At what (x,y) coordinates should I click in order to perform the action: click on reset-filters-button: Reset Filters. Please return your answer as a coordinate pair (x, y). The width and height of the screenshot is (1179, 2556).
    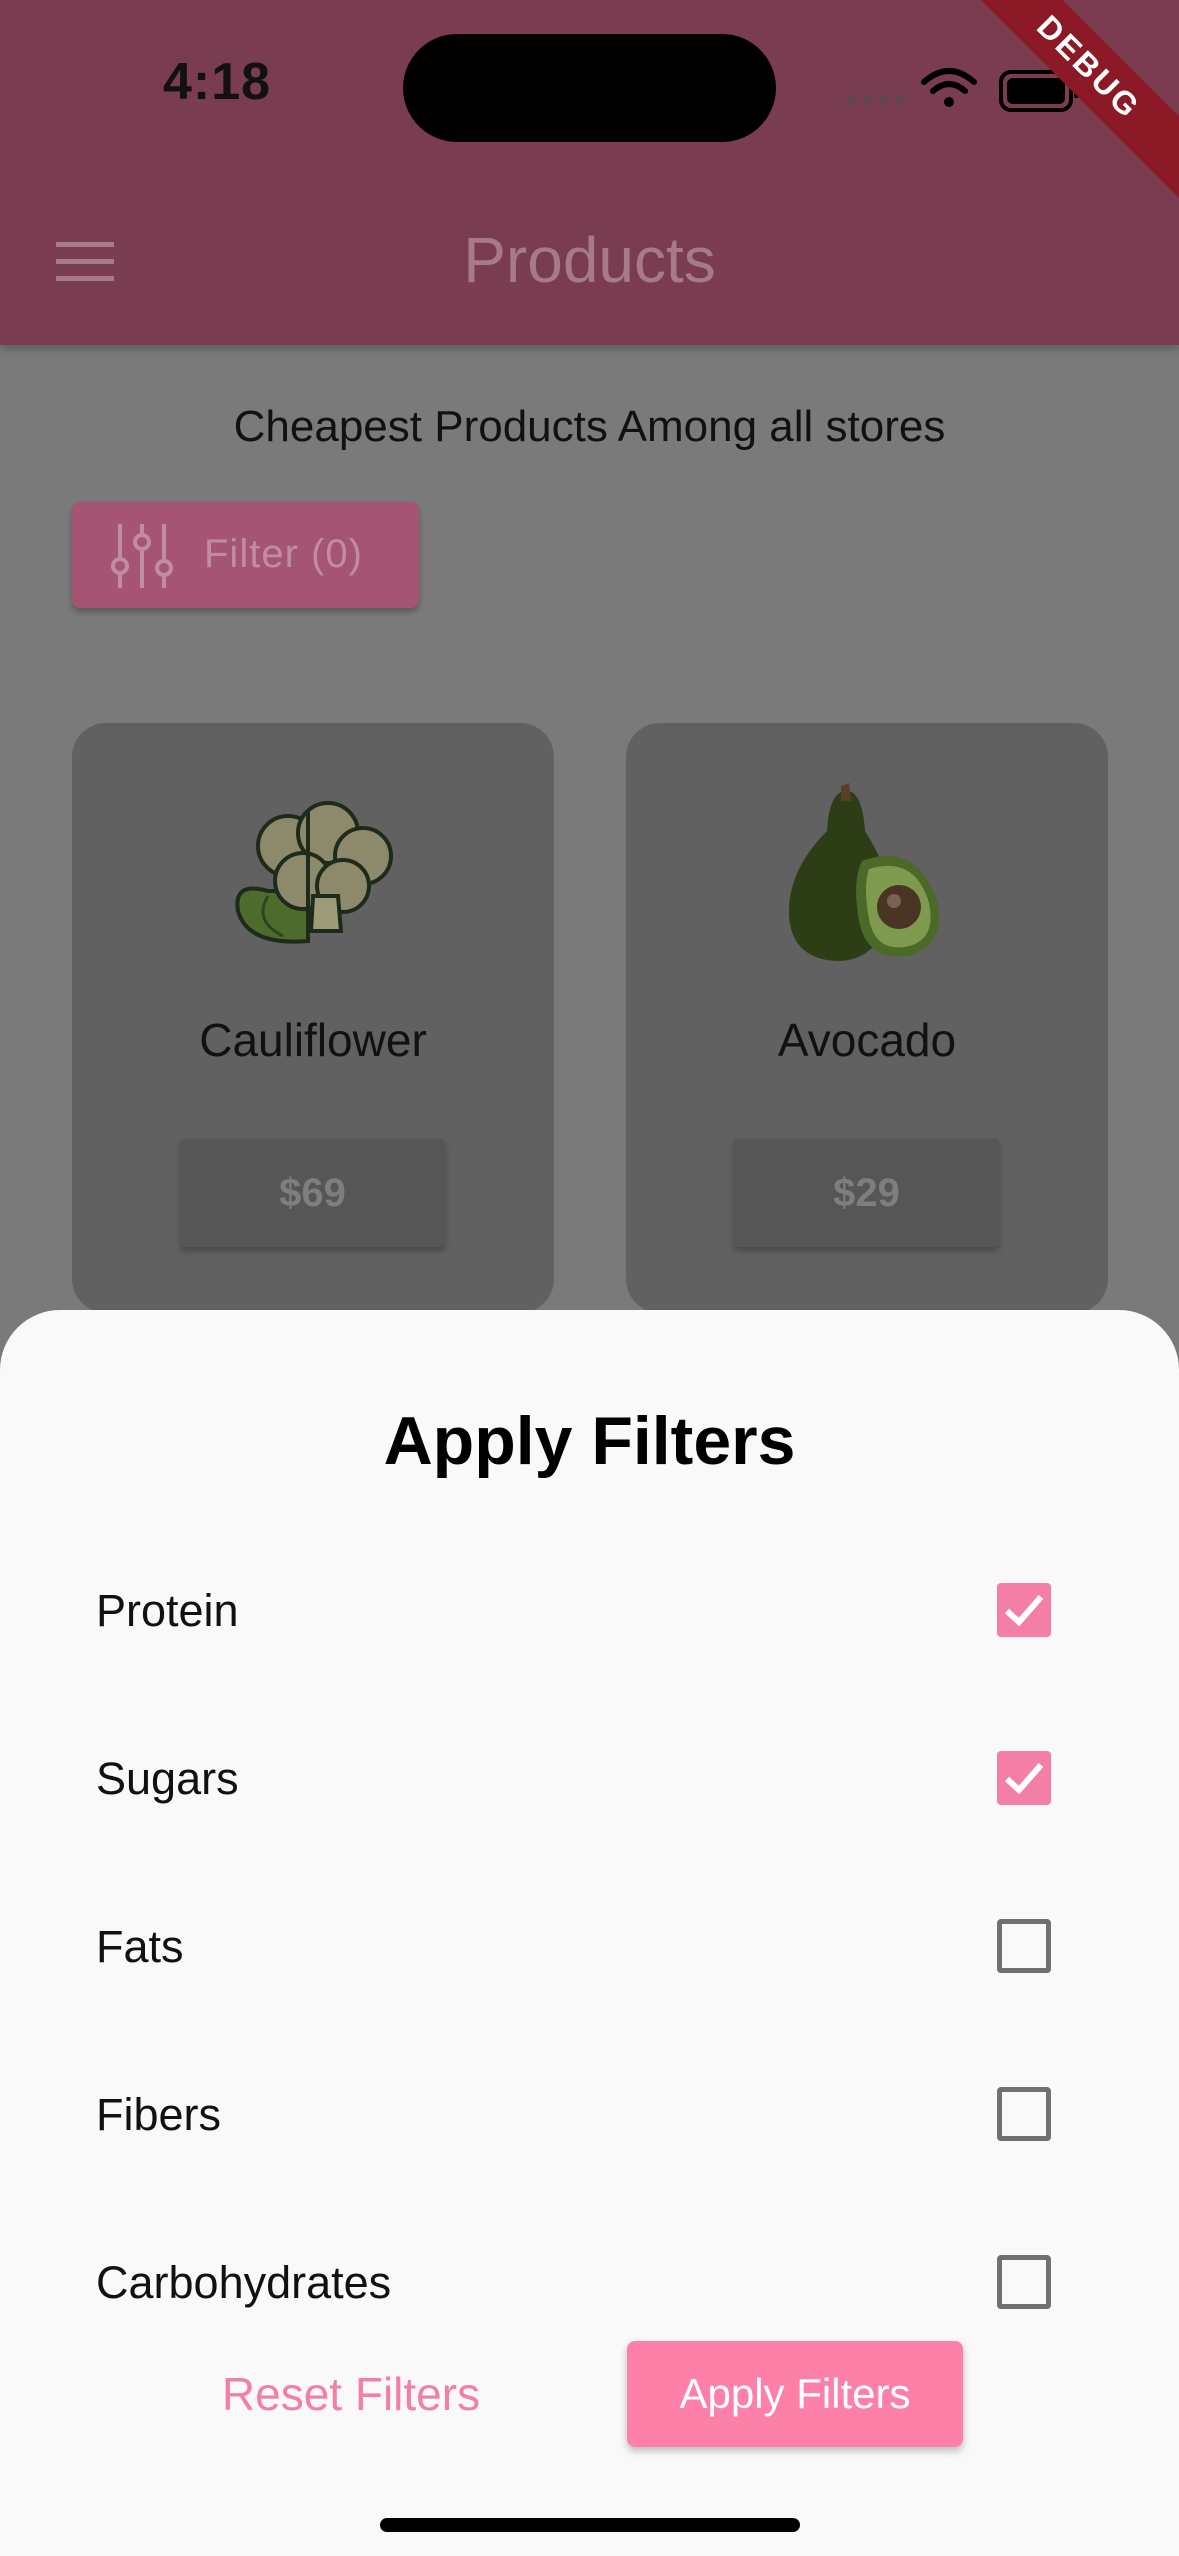
    Looking at the image, I should click on (351, 2394).